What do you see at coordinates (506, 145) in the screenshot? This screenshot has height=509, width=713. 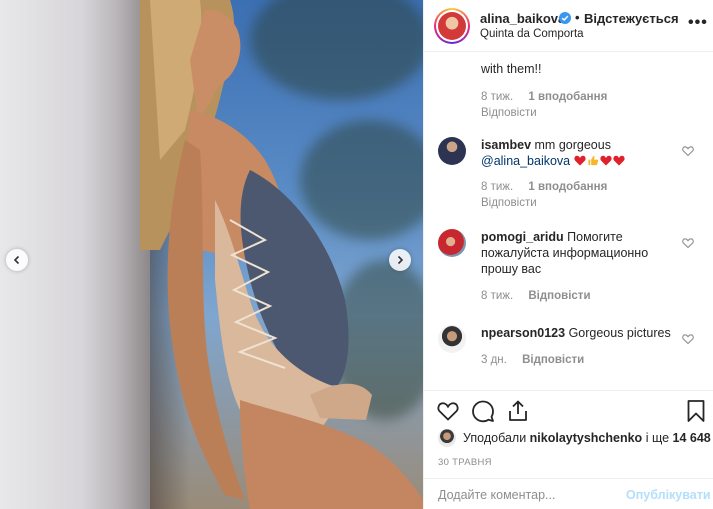 I see `commenter-username: isambev` at bounding box center [506, 145].